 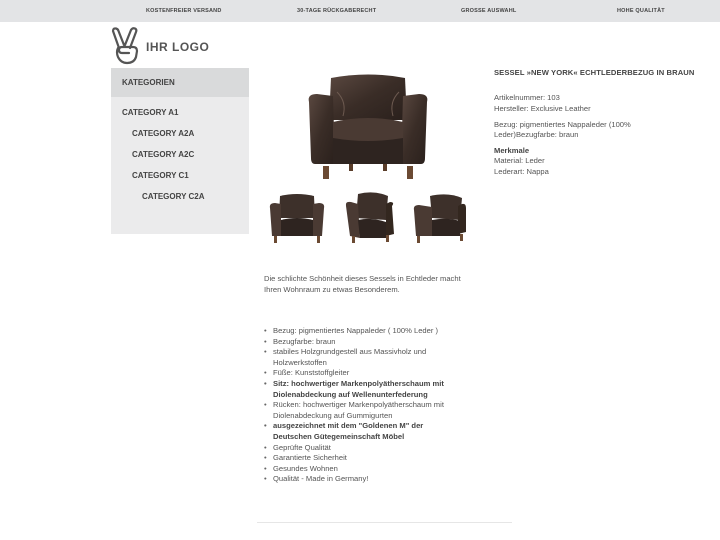 I want to click on feature-item: Bezugfarbe: braun, so click(x=364, y=342).